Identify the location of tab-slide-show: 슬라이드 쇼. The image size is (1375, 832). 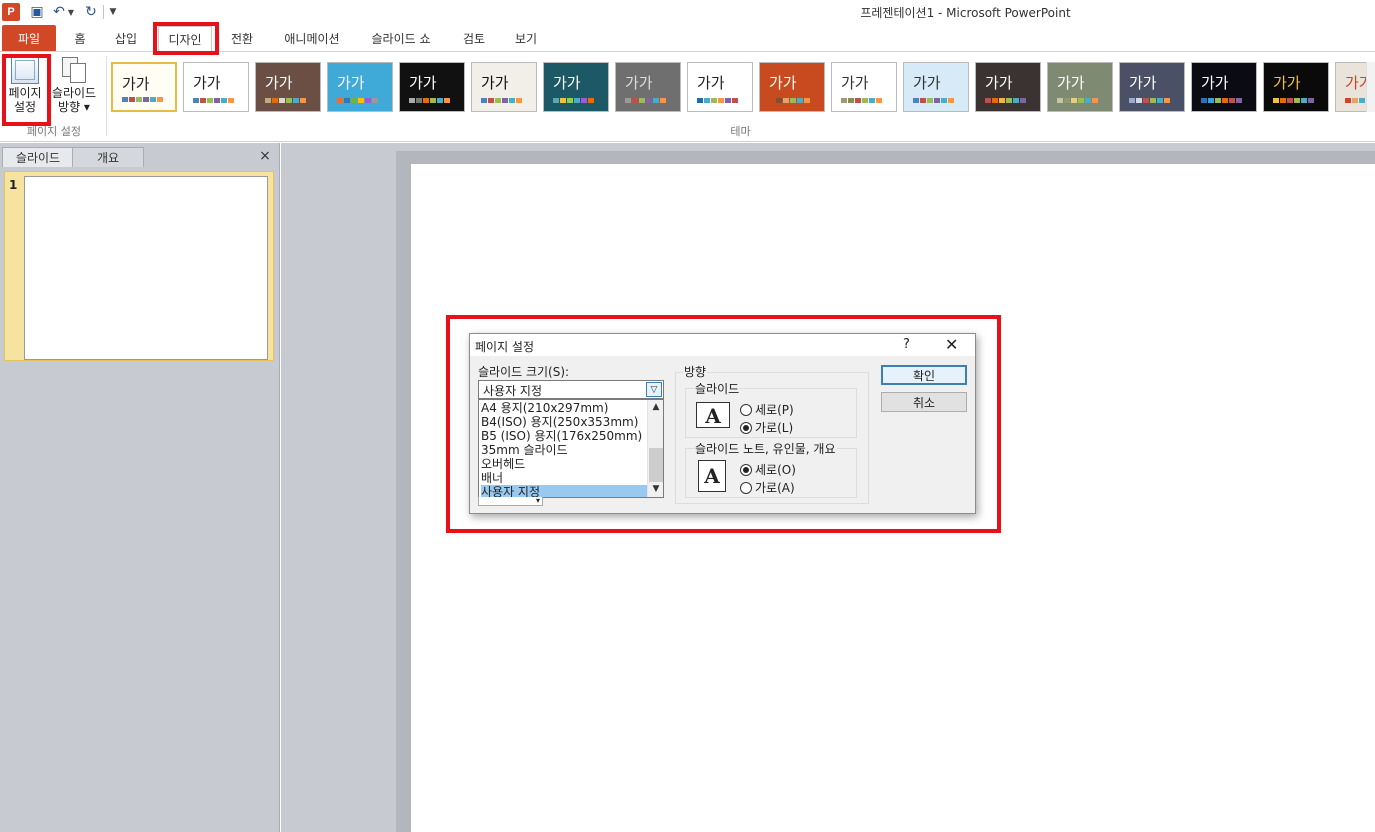
(401, 38).